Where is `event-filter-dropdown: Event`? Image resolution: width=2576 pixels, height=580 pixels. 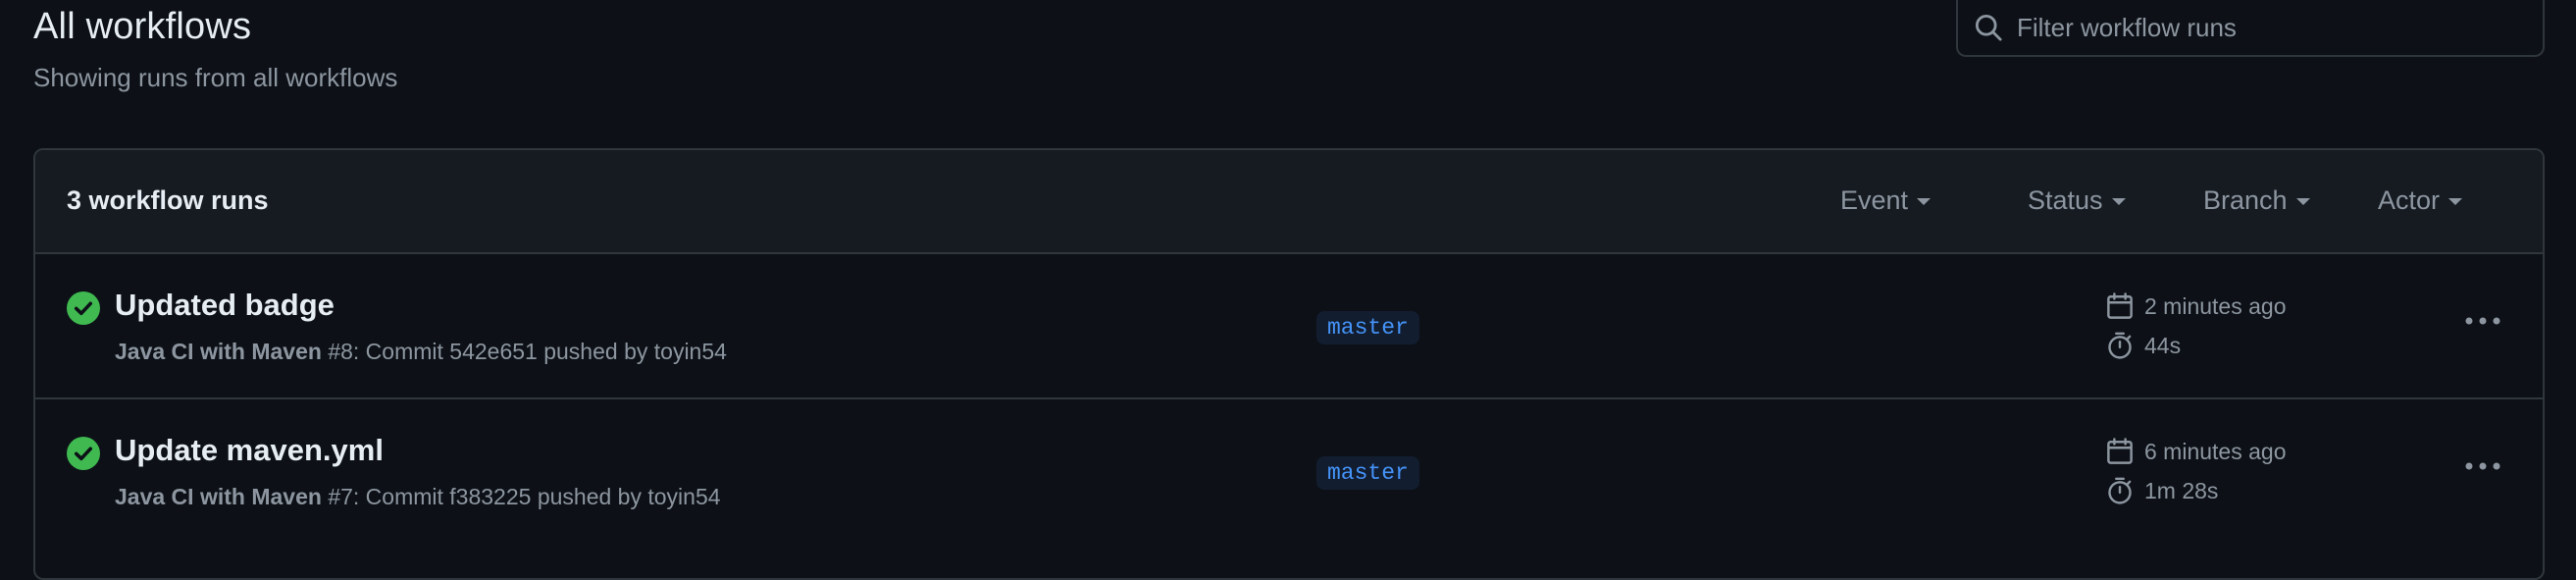 event-filter-dropdown: Event is located at coordinates (1886, 201).